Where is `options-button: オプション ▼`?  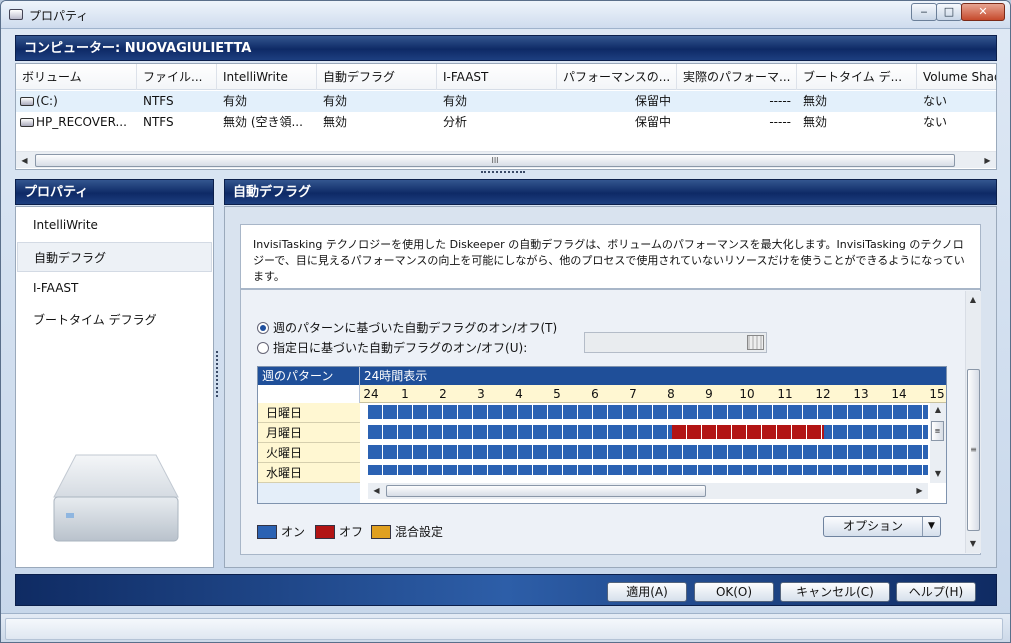
options-button: オプション ▼ is located at coordinates (882, 526).